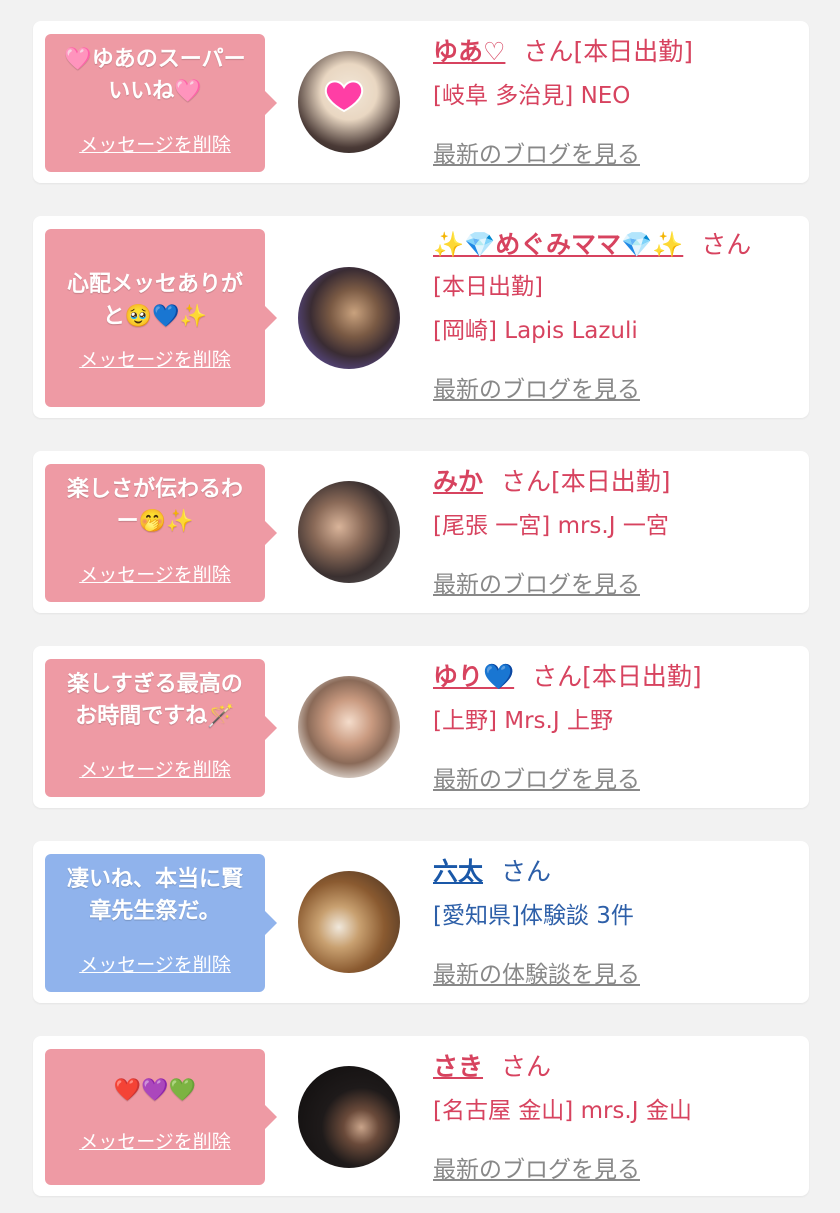 The width and height of the screenshot is (840, 1213). Describe the element at coordinates (458, 1066) in the screenshot. I see `cast-name-link: さき` at that location.